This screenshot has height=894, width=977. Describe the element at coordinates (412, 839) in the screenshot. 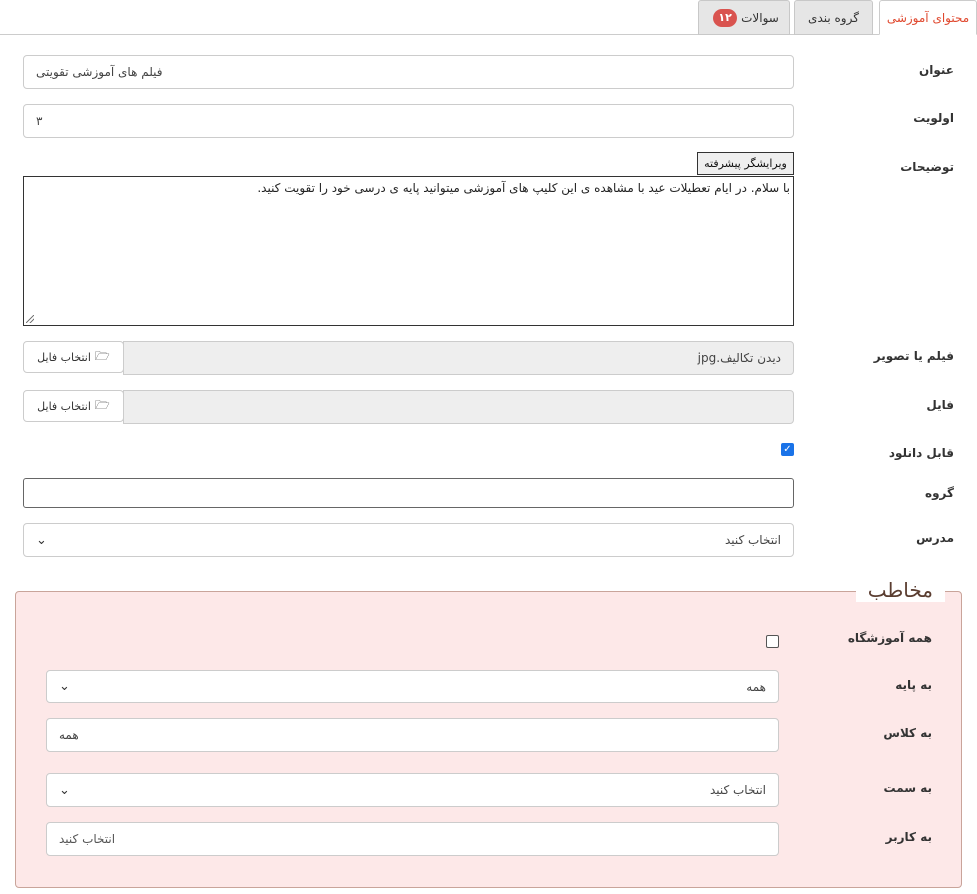

I see `user-input: انتخاب کنید` at that location.